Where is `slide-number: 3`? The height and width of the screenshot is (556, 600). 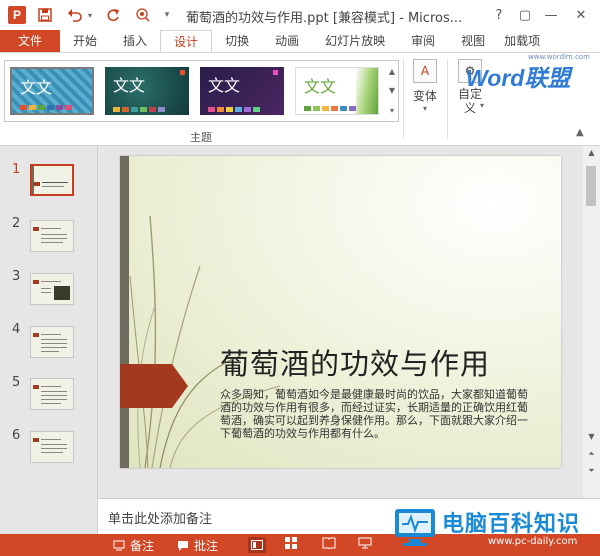
slide-number: 3 is located at coordinates (16, 276).